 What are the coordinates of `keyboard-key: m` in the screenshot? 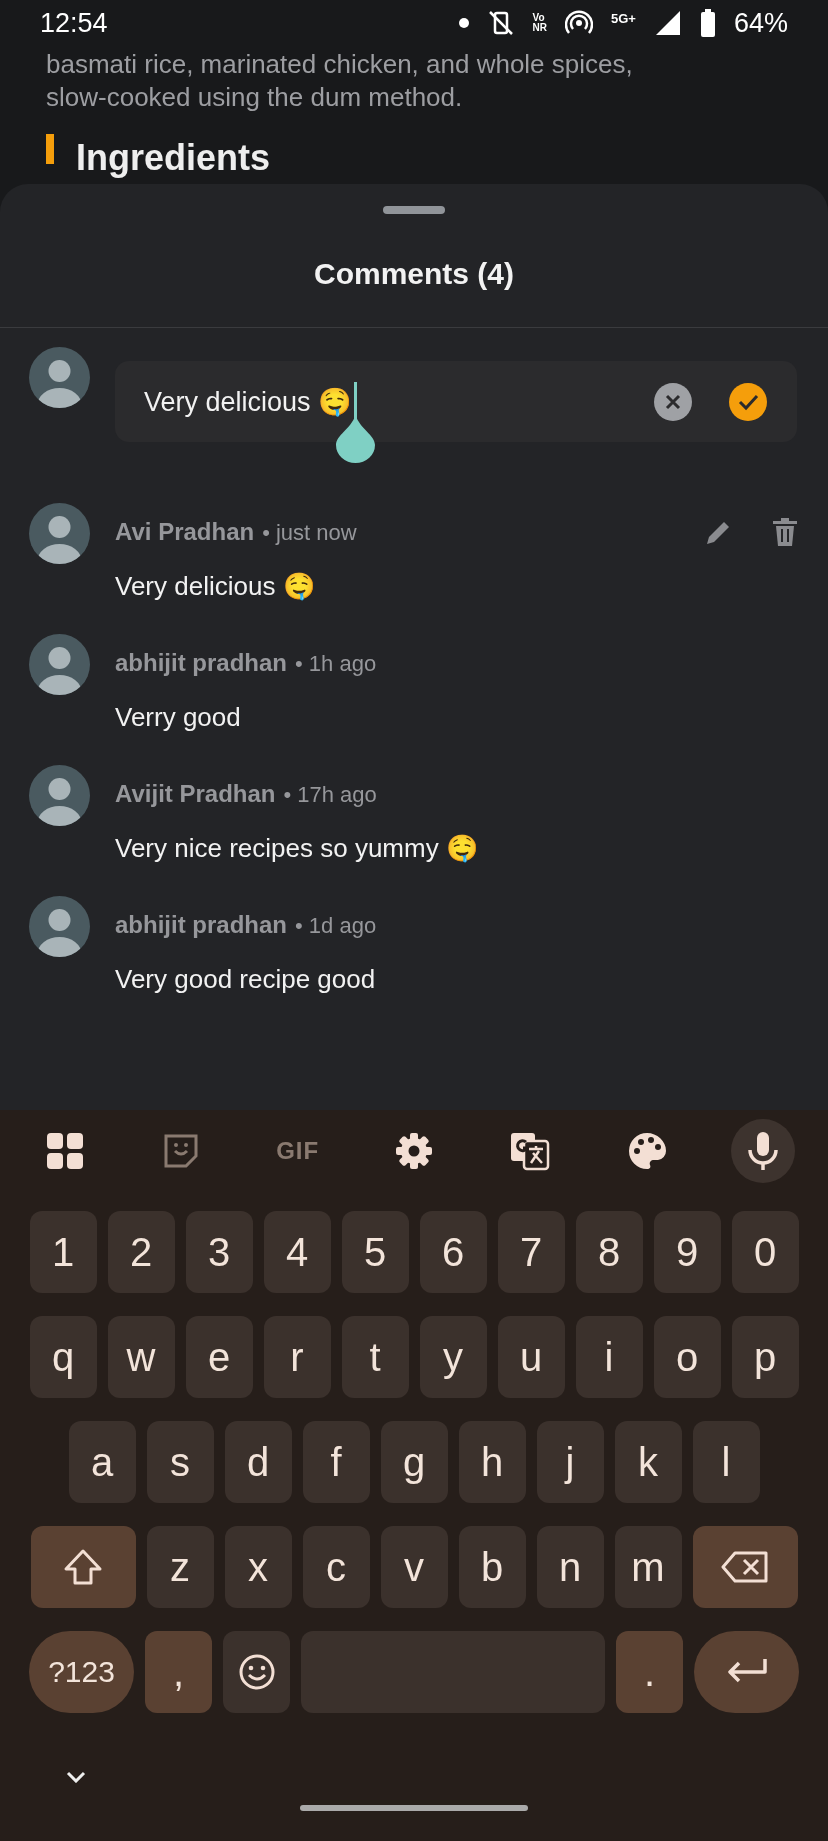 It's located at (648, 1567).